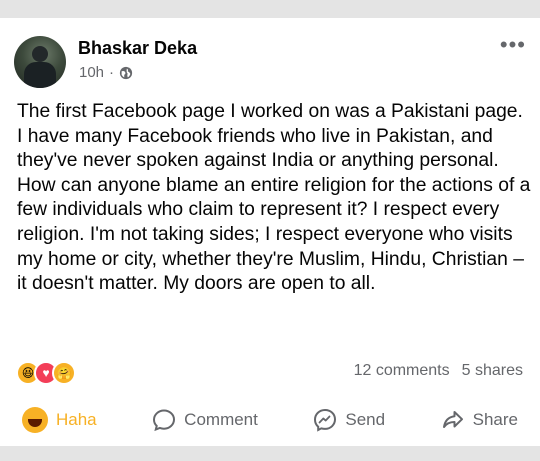 The image size is (540, 461). What do you see at coordinates (513, 45) in the screenshot?
I see `more-options-icon: •••` at bounding box center [513, 45].